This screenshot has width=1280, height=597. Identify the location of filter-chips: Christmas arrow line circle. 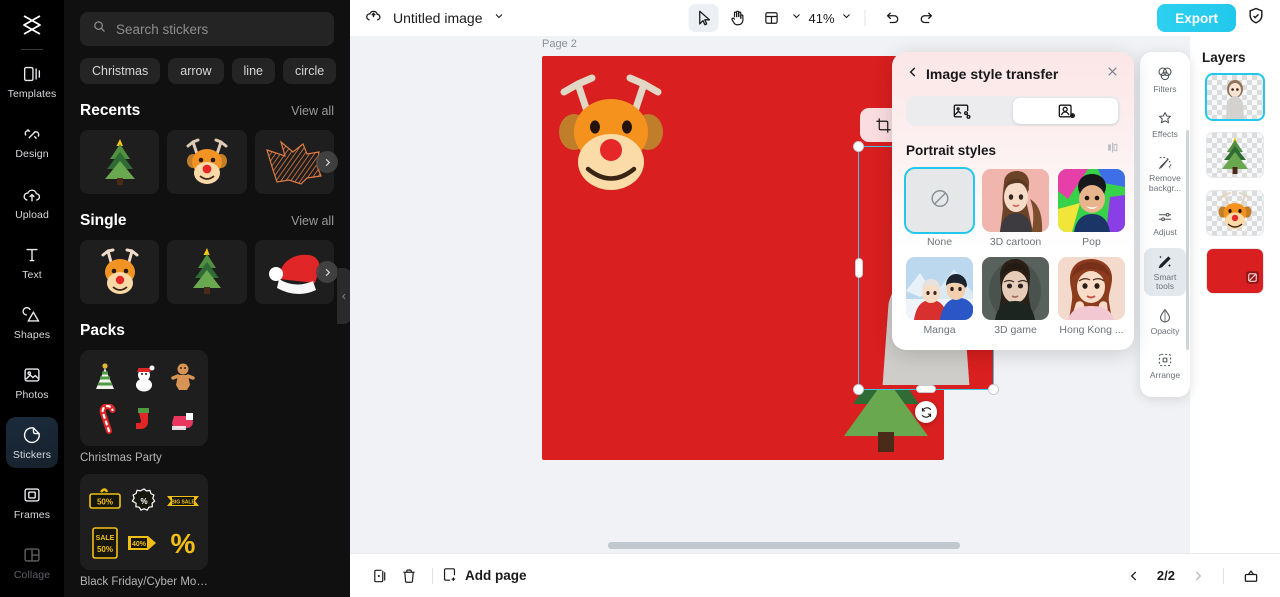
(207, 65).